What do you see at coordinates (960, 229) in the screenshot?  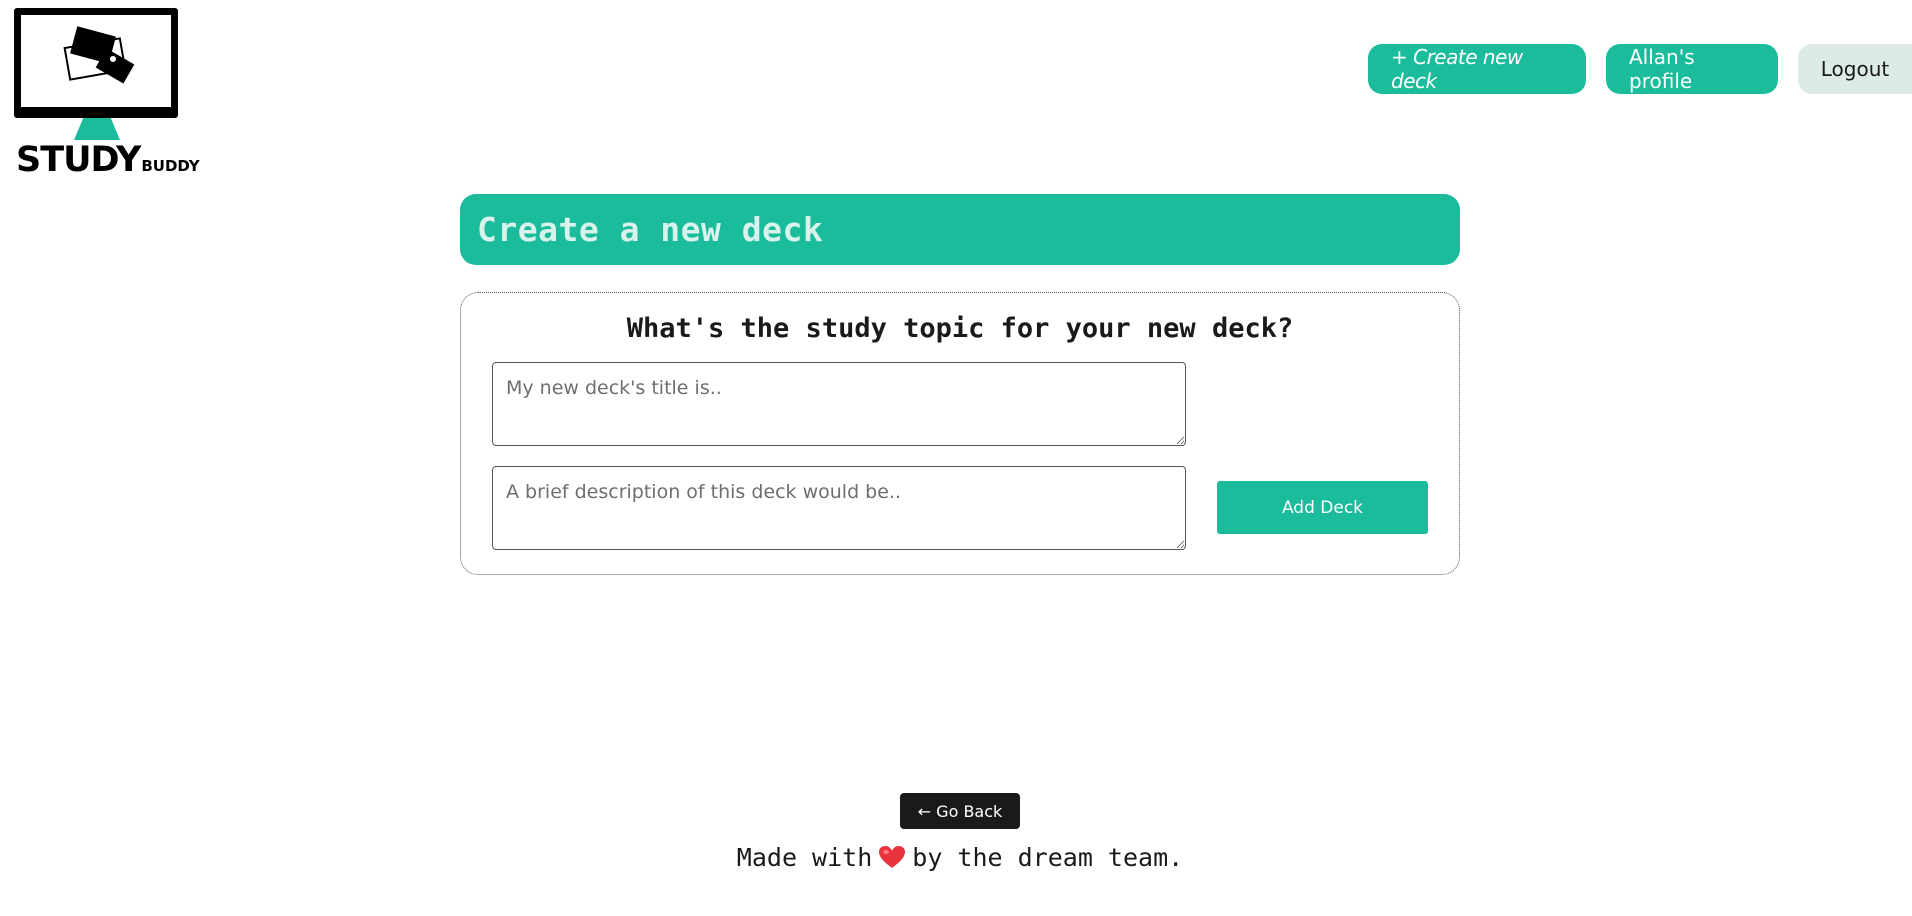 I see `page-title-banner: Create a new deck` at bounding box center [960, 229].